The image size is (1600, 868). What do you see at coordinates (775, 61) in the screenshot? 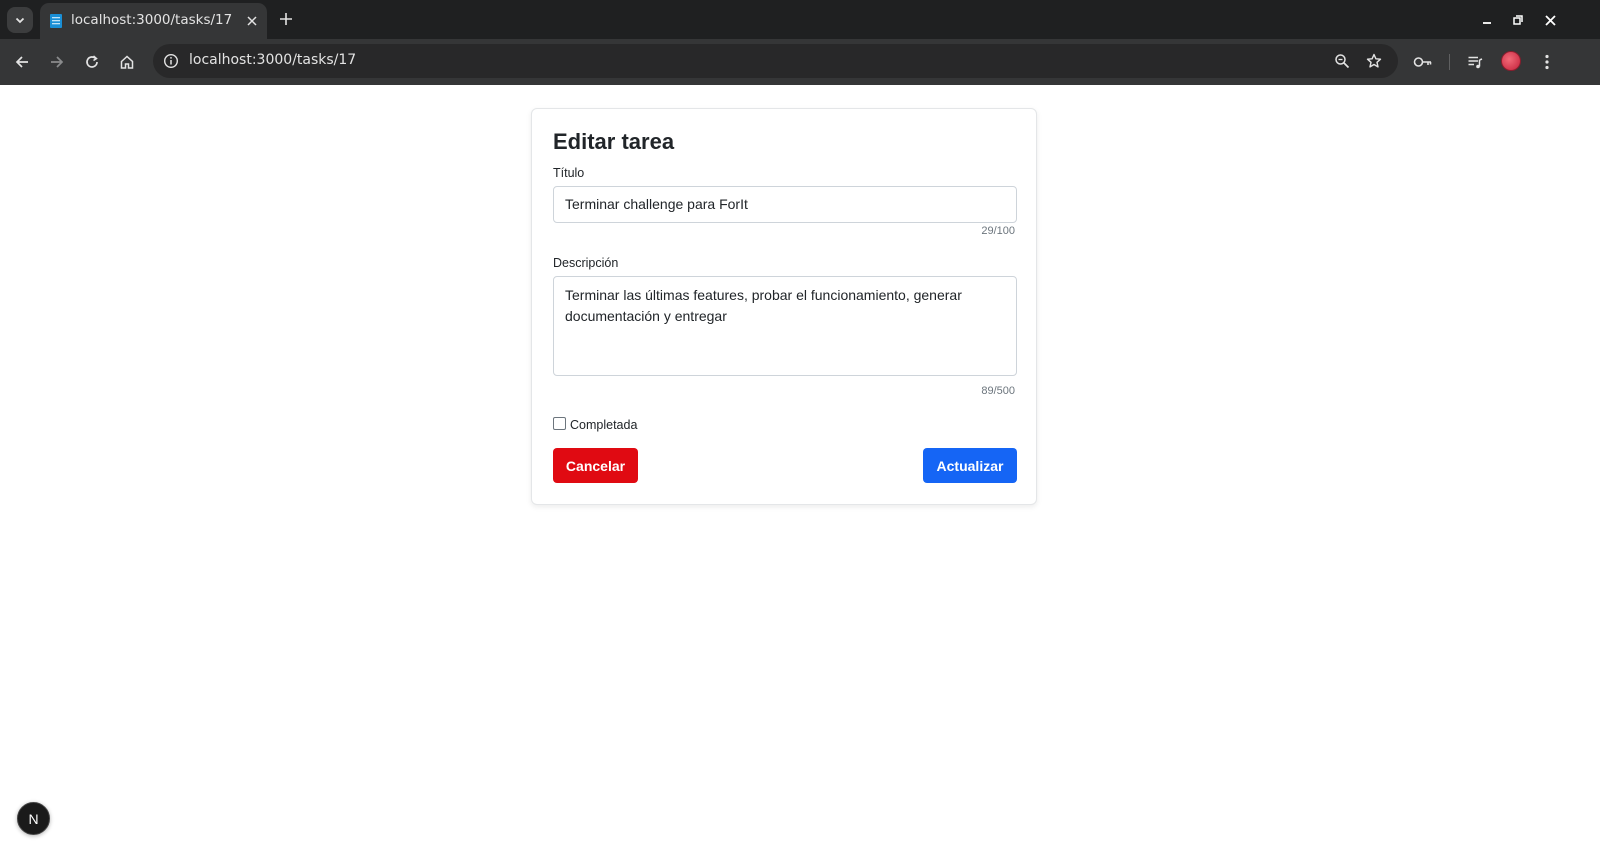
I see `address-bar: localhost:3000/tasks/17` at bounding box center [775, 61].